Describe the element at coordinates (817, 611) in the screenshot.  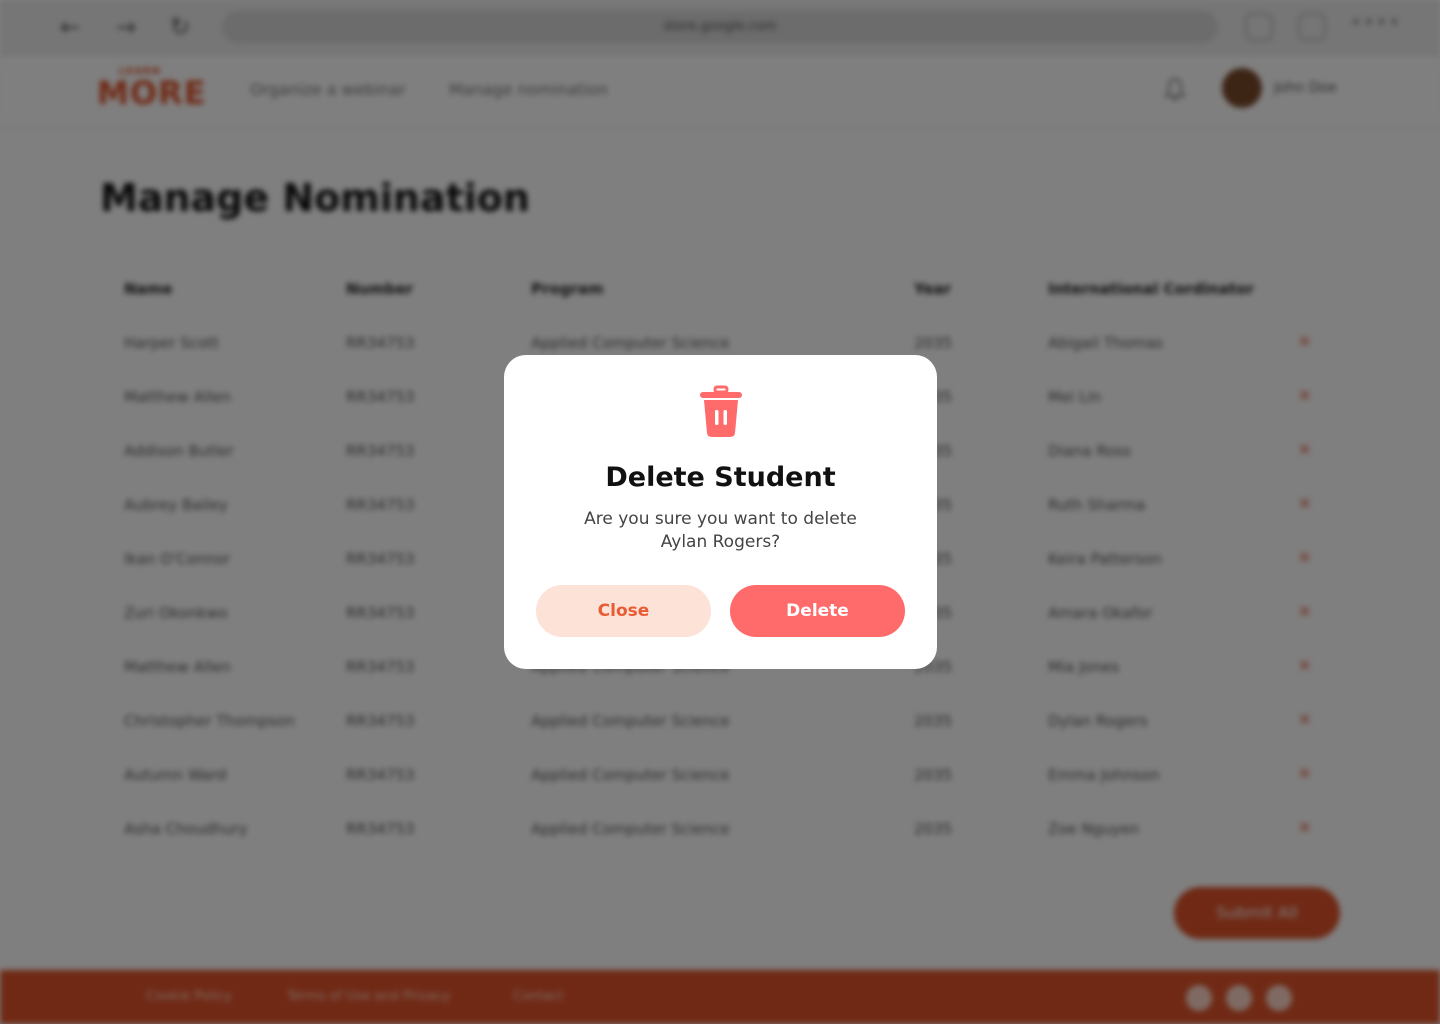
I see `delete-button: Delete` at that location.